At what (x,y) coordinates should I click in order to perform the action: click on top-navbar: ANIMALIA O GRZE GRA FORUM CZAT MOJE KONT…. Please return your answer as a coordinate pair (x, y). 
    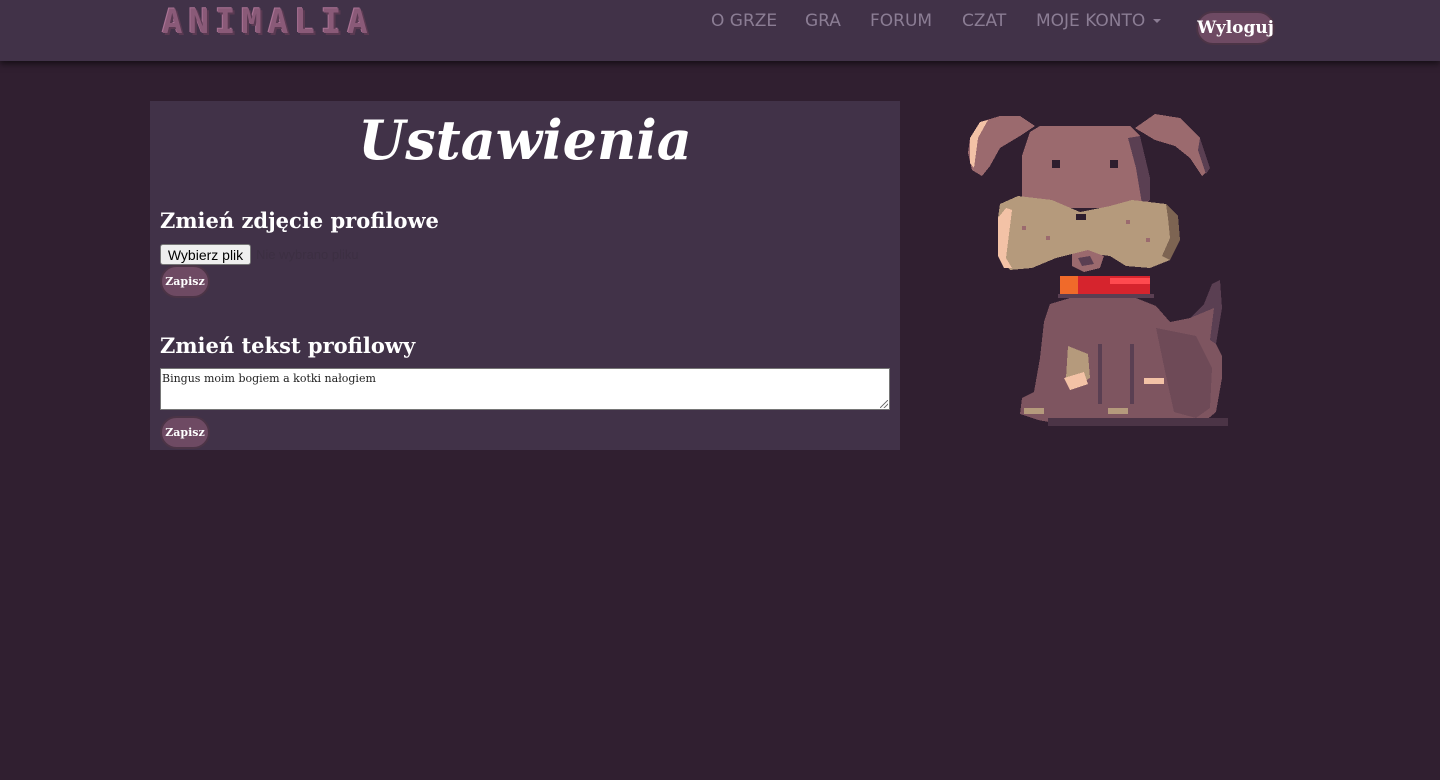
    Looking at the image, I should click on (720, 30).